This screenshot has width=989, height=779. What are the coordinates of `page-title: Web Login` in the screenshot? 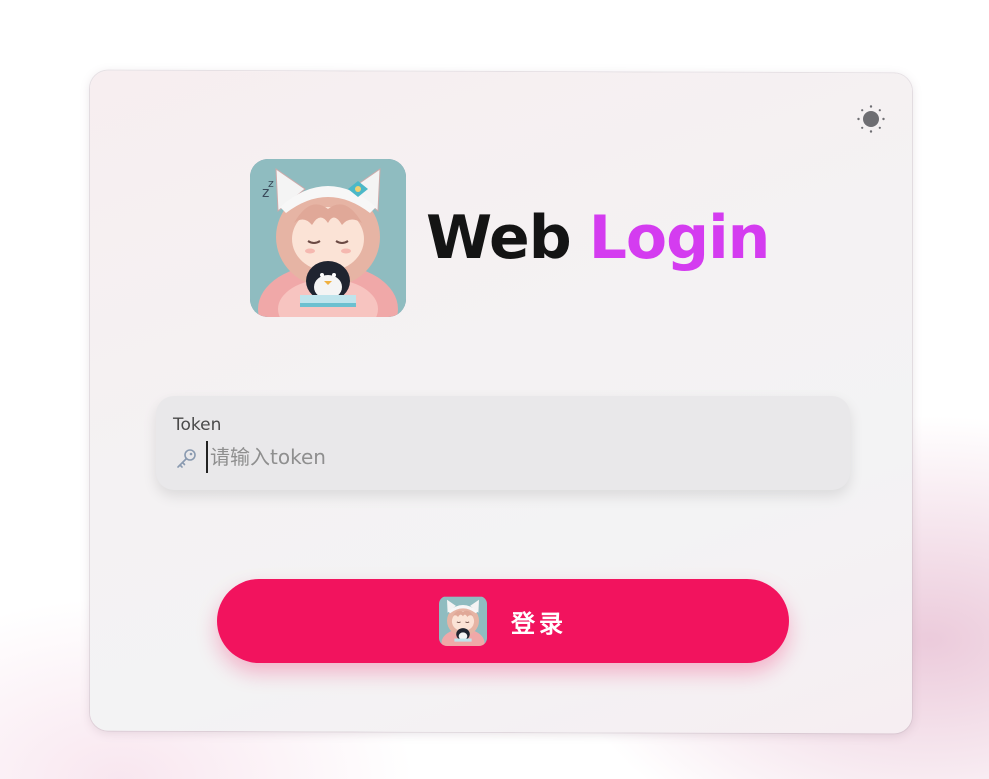 It's located at (598, 238).